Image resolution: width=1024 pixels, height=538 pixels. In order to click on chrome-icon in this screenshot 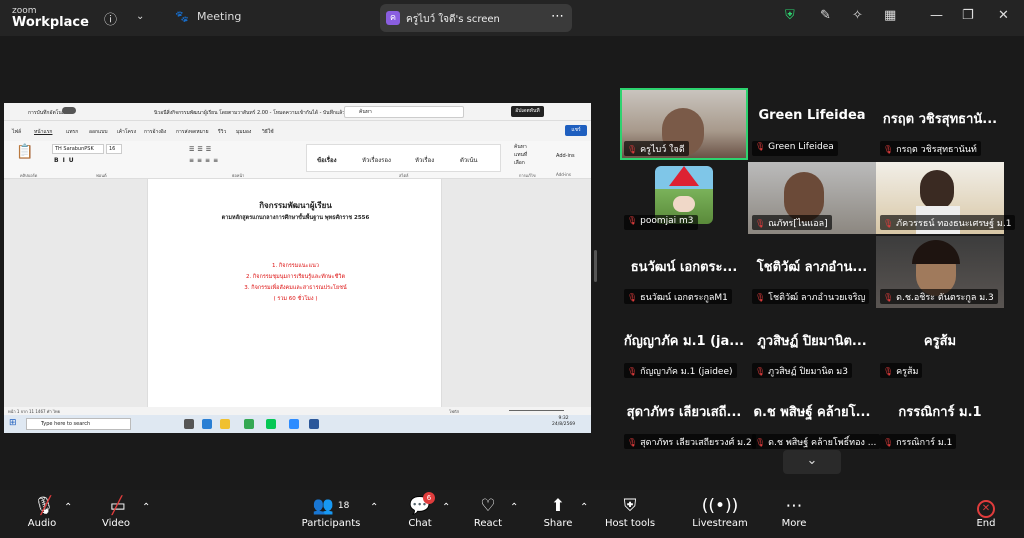, I will do `click(249, 424)`.